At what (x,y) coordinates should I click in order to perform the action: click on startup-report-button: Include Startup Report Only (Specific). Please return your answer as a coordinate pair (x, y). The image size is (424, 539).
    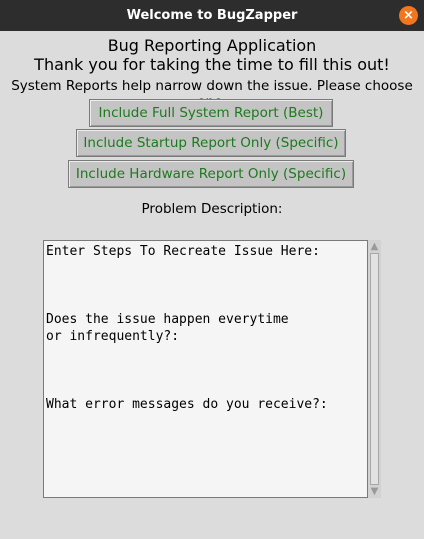
    Looking at the image, I should click on (211, 143).